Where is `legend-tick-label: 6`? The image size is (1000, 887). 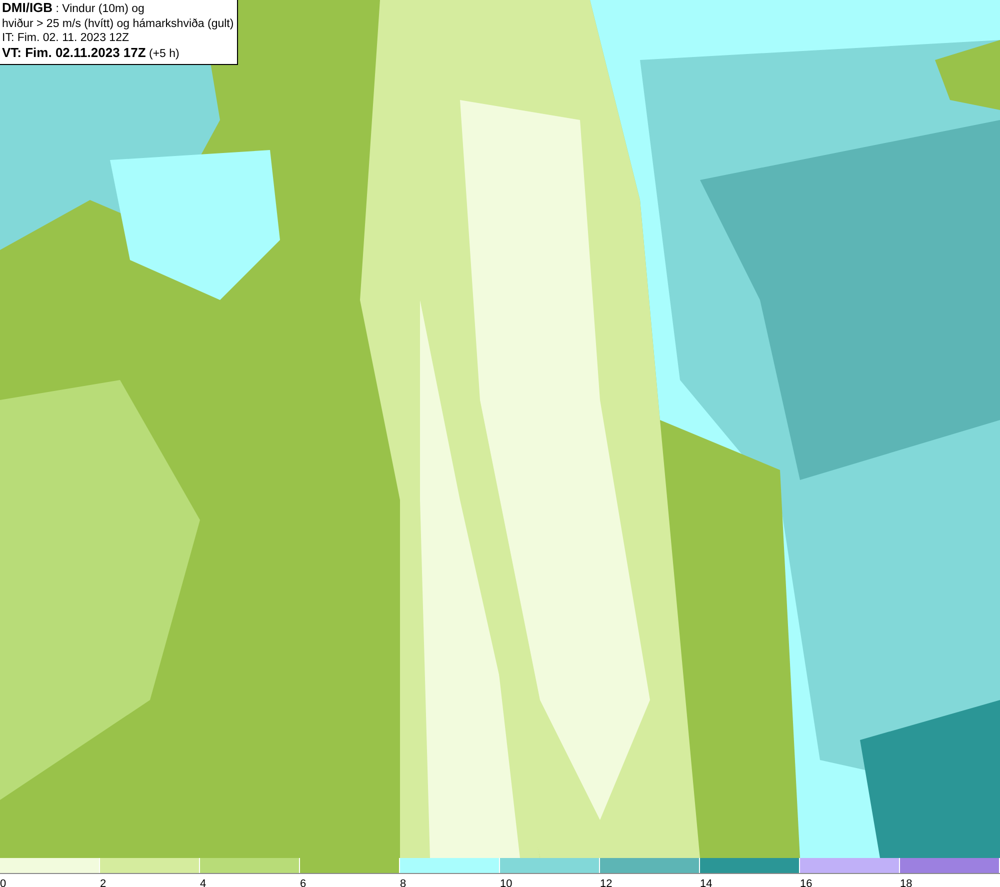 legend-tick-label: 6 is located at coordinates (303, 882).